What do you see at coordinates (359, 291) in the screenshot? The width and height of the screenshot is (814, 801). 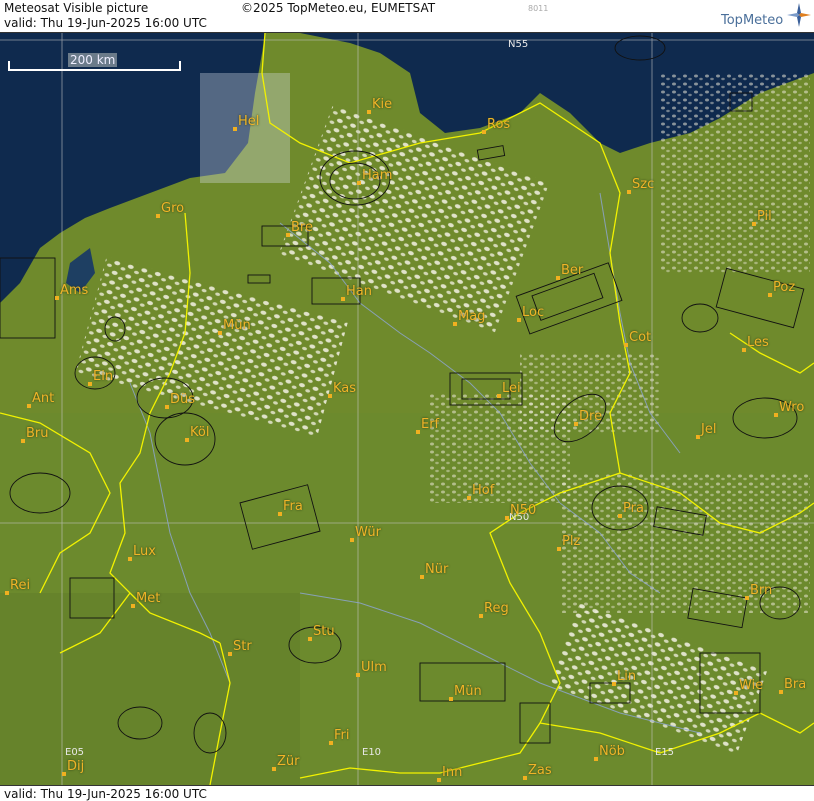 I see `city-label: Han` at bounding box center [359, 291].